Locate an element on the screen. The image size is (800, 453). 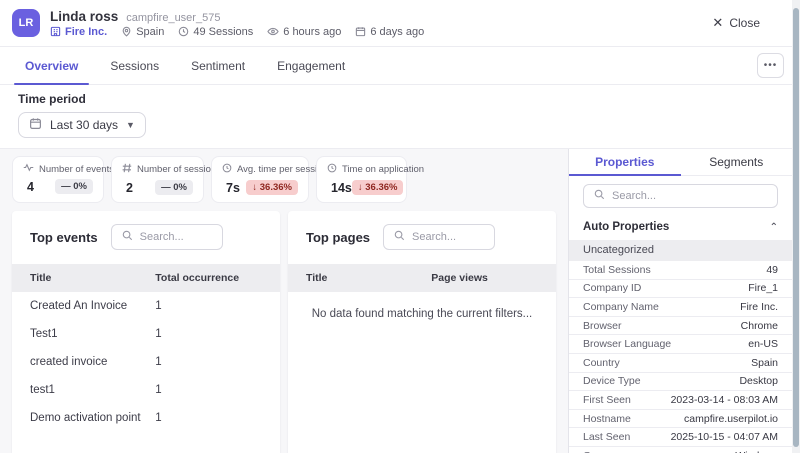
tab-engagement: Engagement is located at coordinates (311, 65).